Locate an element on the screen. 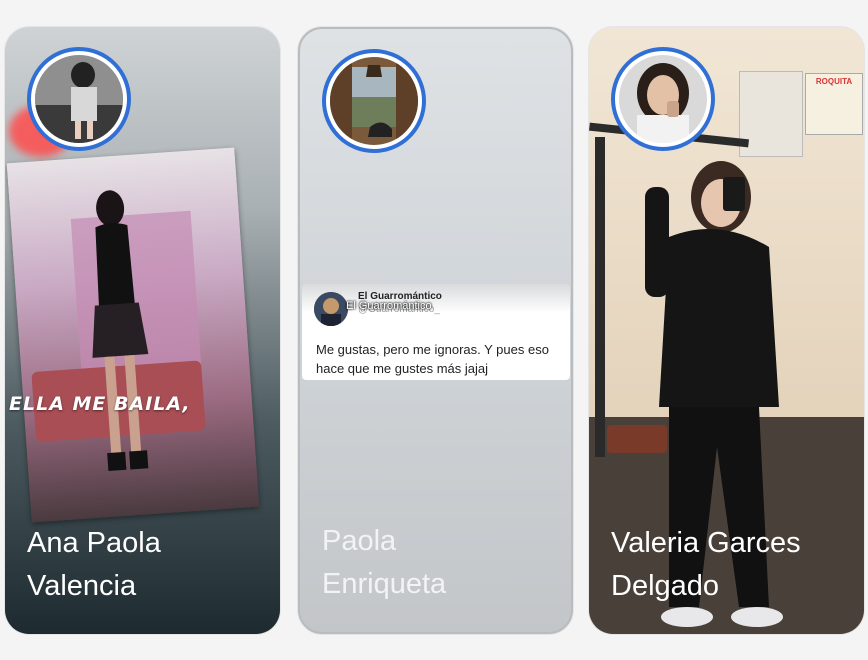 This screenshot has width=868, height=660. tweet-profile-icon is located at coordinates (331, 309).